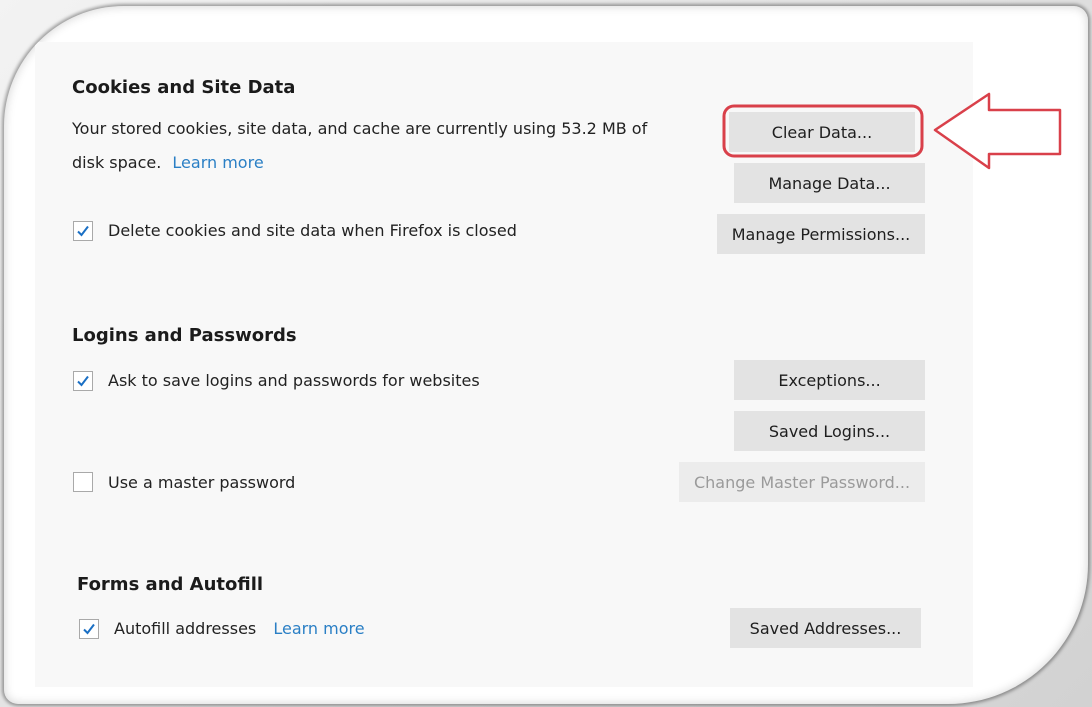 The width and height of the screenshot is (1092, 707). I want to click on arrow-icon, so click(997, 131).